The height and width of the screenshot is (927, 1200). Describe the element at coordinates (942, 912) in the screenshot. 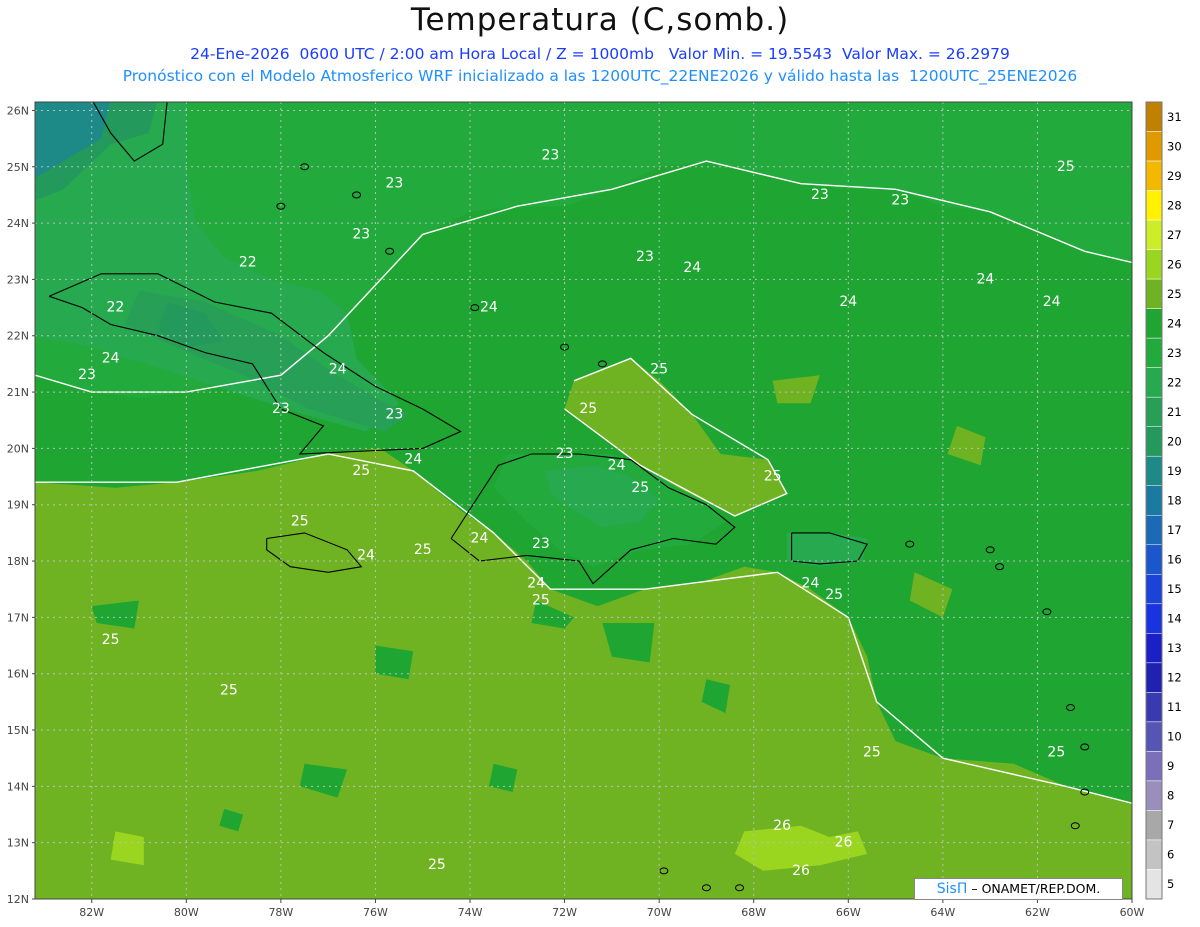

I see `lon-tick-label: 64W` at that location.